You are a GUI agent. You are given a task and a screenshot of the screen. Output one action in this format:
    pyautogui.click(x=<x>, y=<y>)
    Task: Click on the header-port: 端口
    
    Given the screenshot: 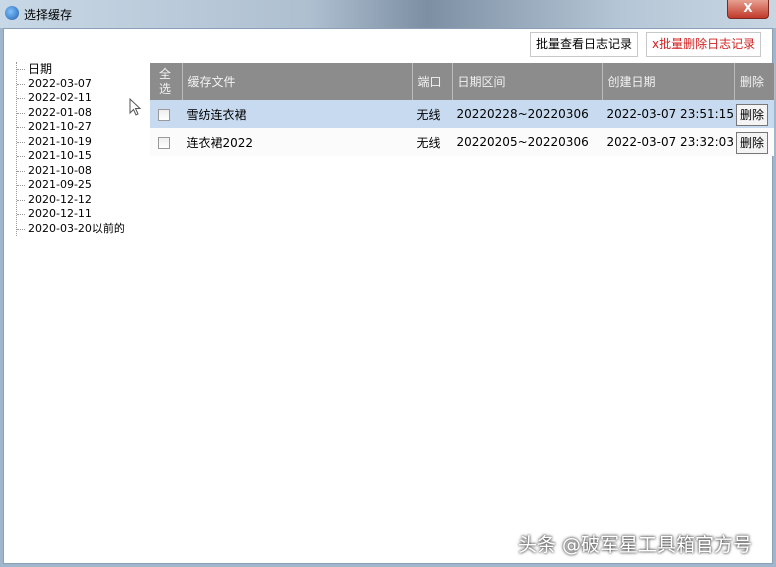 What is the action you would take?
    pyautogui.click(x=432, y=81)
    